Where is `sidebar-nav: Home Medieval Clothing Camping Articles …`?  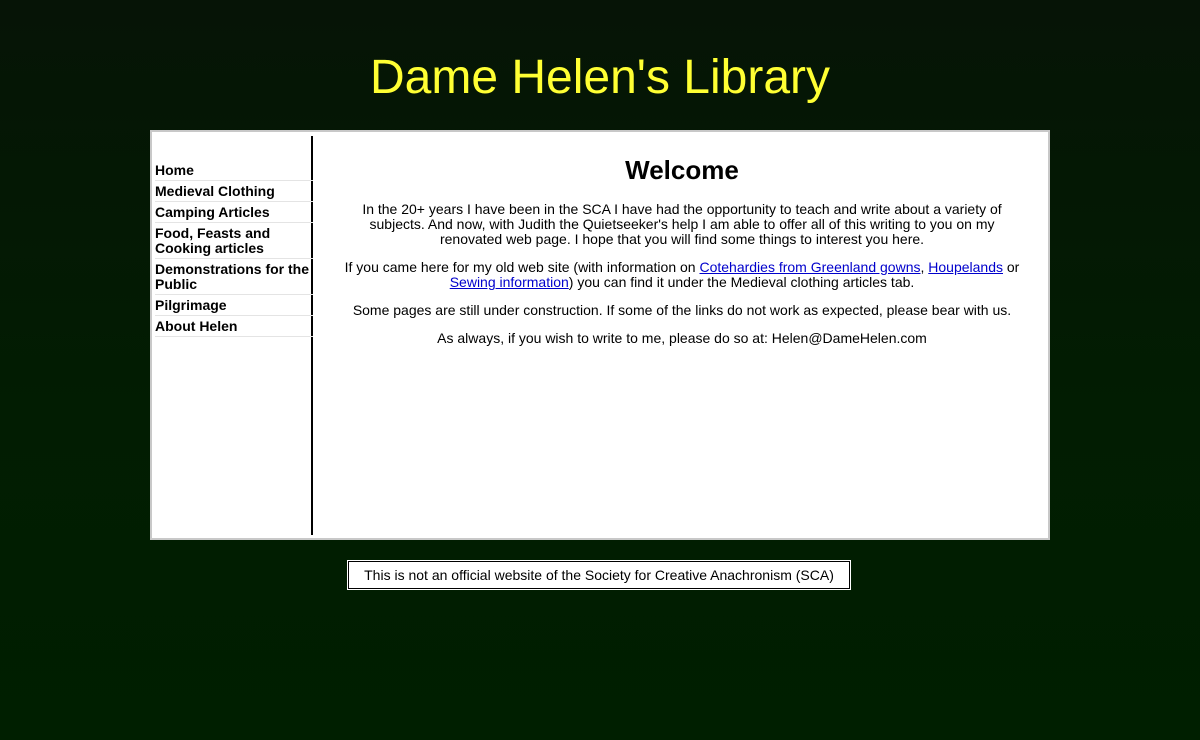
sidebar-nav: Home Medieval Clothing Camping Articles … is located at coordinates (234, 335).